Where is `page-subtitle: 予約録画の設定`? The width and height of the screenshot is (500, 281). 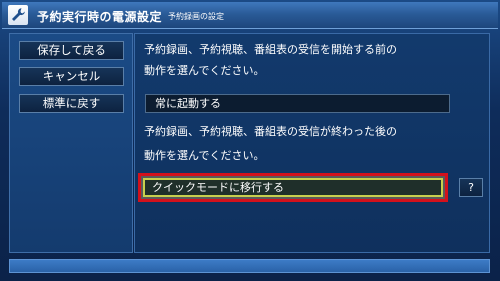
page-subtitle: 予約録画の設定 is located at coordinates (196, 16).